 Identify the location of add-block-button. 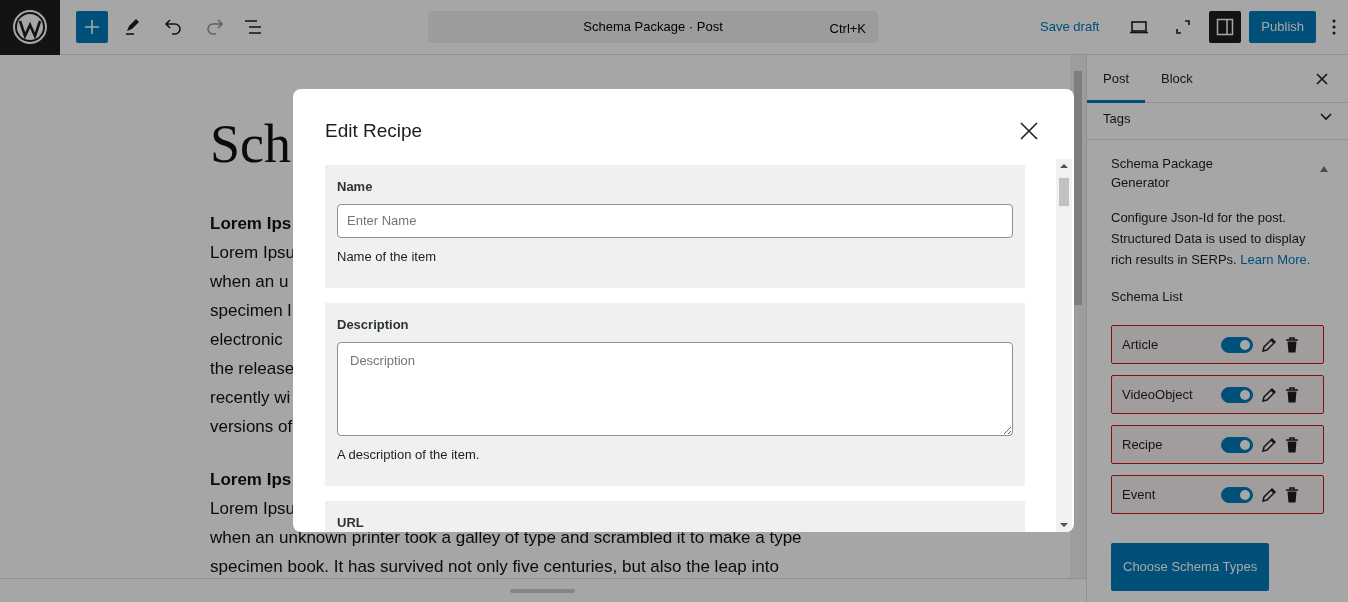
(92, 27).